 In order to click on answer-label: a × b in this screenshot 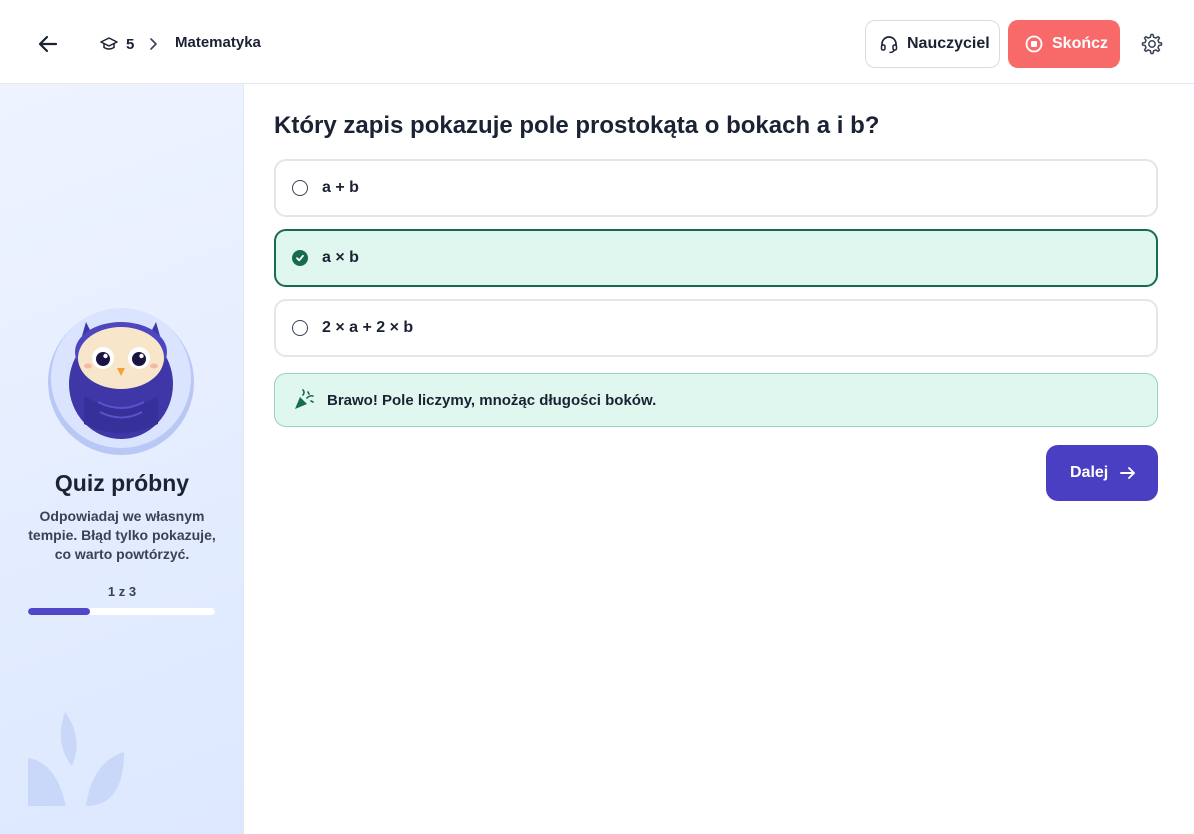, I will do `click(340, 257)`.